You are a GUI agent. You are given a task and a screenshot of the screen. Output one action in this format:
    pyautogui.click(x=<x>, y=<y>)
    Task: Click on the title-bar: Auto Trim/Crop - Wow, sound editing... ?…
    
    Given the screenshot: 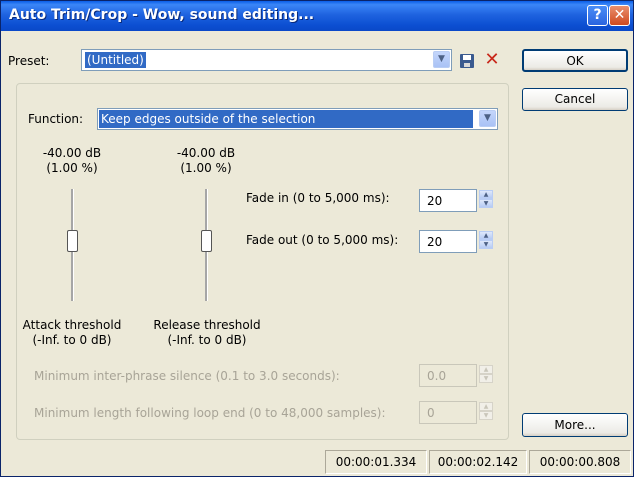 What is the action you would take?
    pyautogui.click(x=317, y=16)
    